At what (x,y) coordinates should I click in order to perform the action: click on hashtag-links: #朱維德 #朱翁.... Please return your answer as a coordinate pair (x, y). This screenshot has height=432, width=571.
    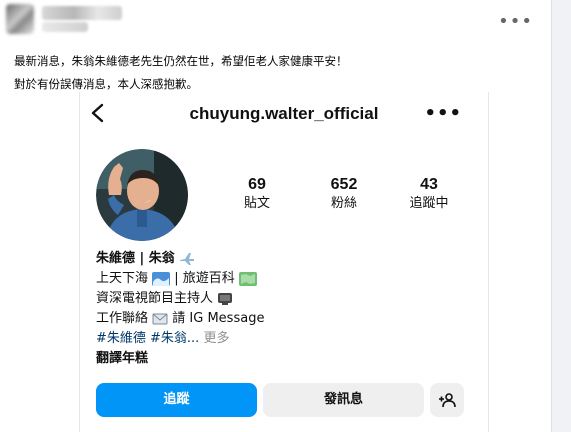
    Looking at the image, I should click on (147, 338).